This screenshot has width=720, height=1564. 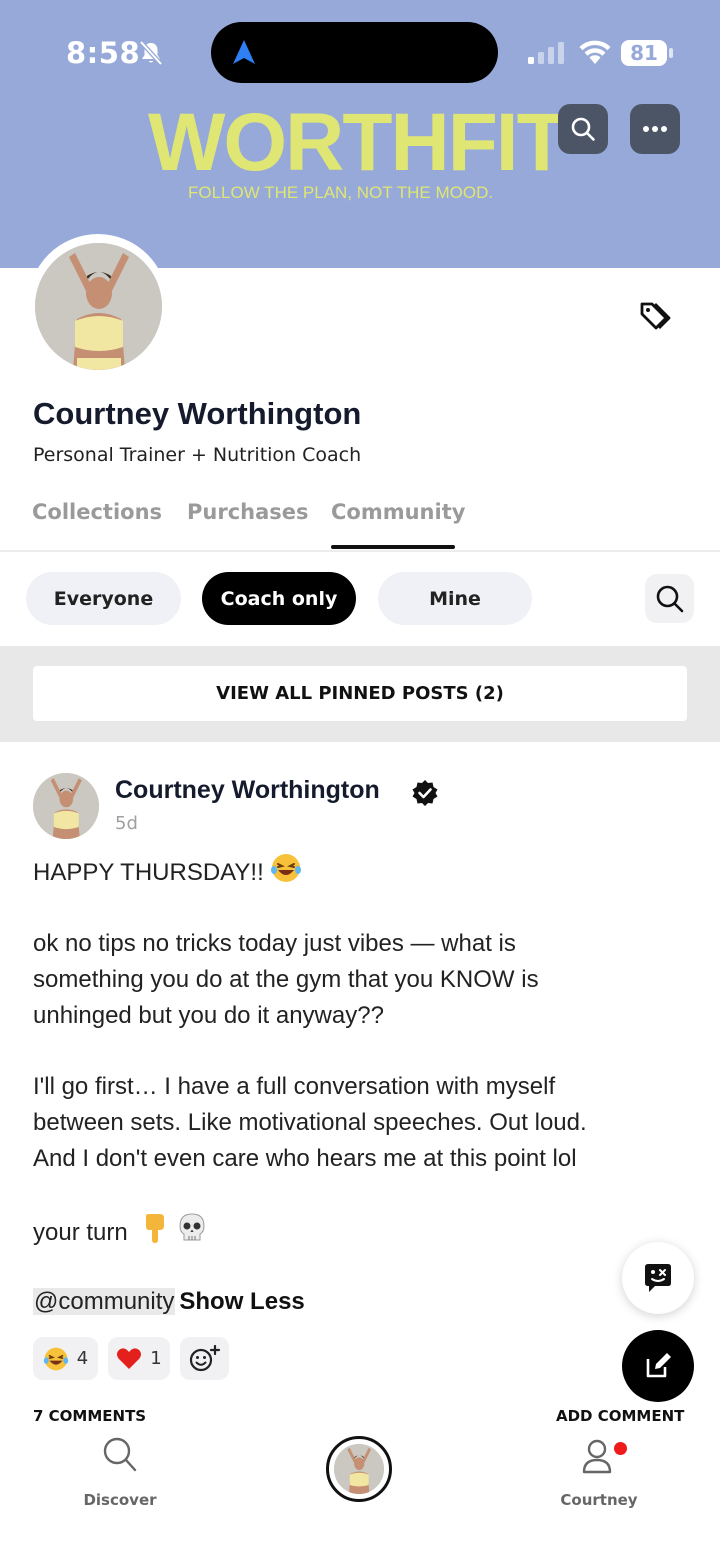 I want to click on ellipsis-icon, so click(x=655, y=129).